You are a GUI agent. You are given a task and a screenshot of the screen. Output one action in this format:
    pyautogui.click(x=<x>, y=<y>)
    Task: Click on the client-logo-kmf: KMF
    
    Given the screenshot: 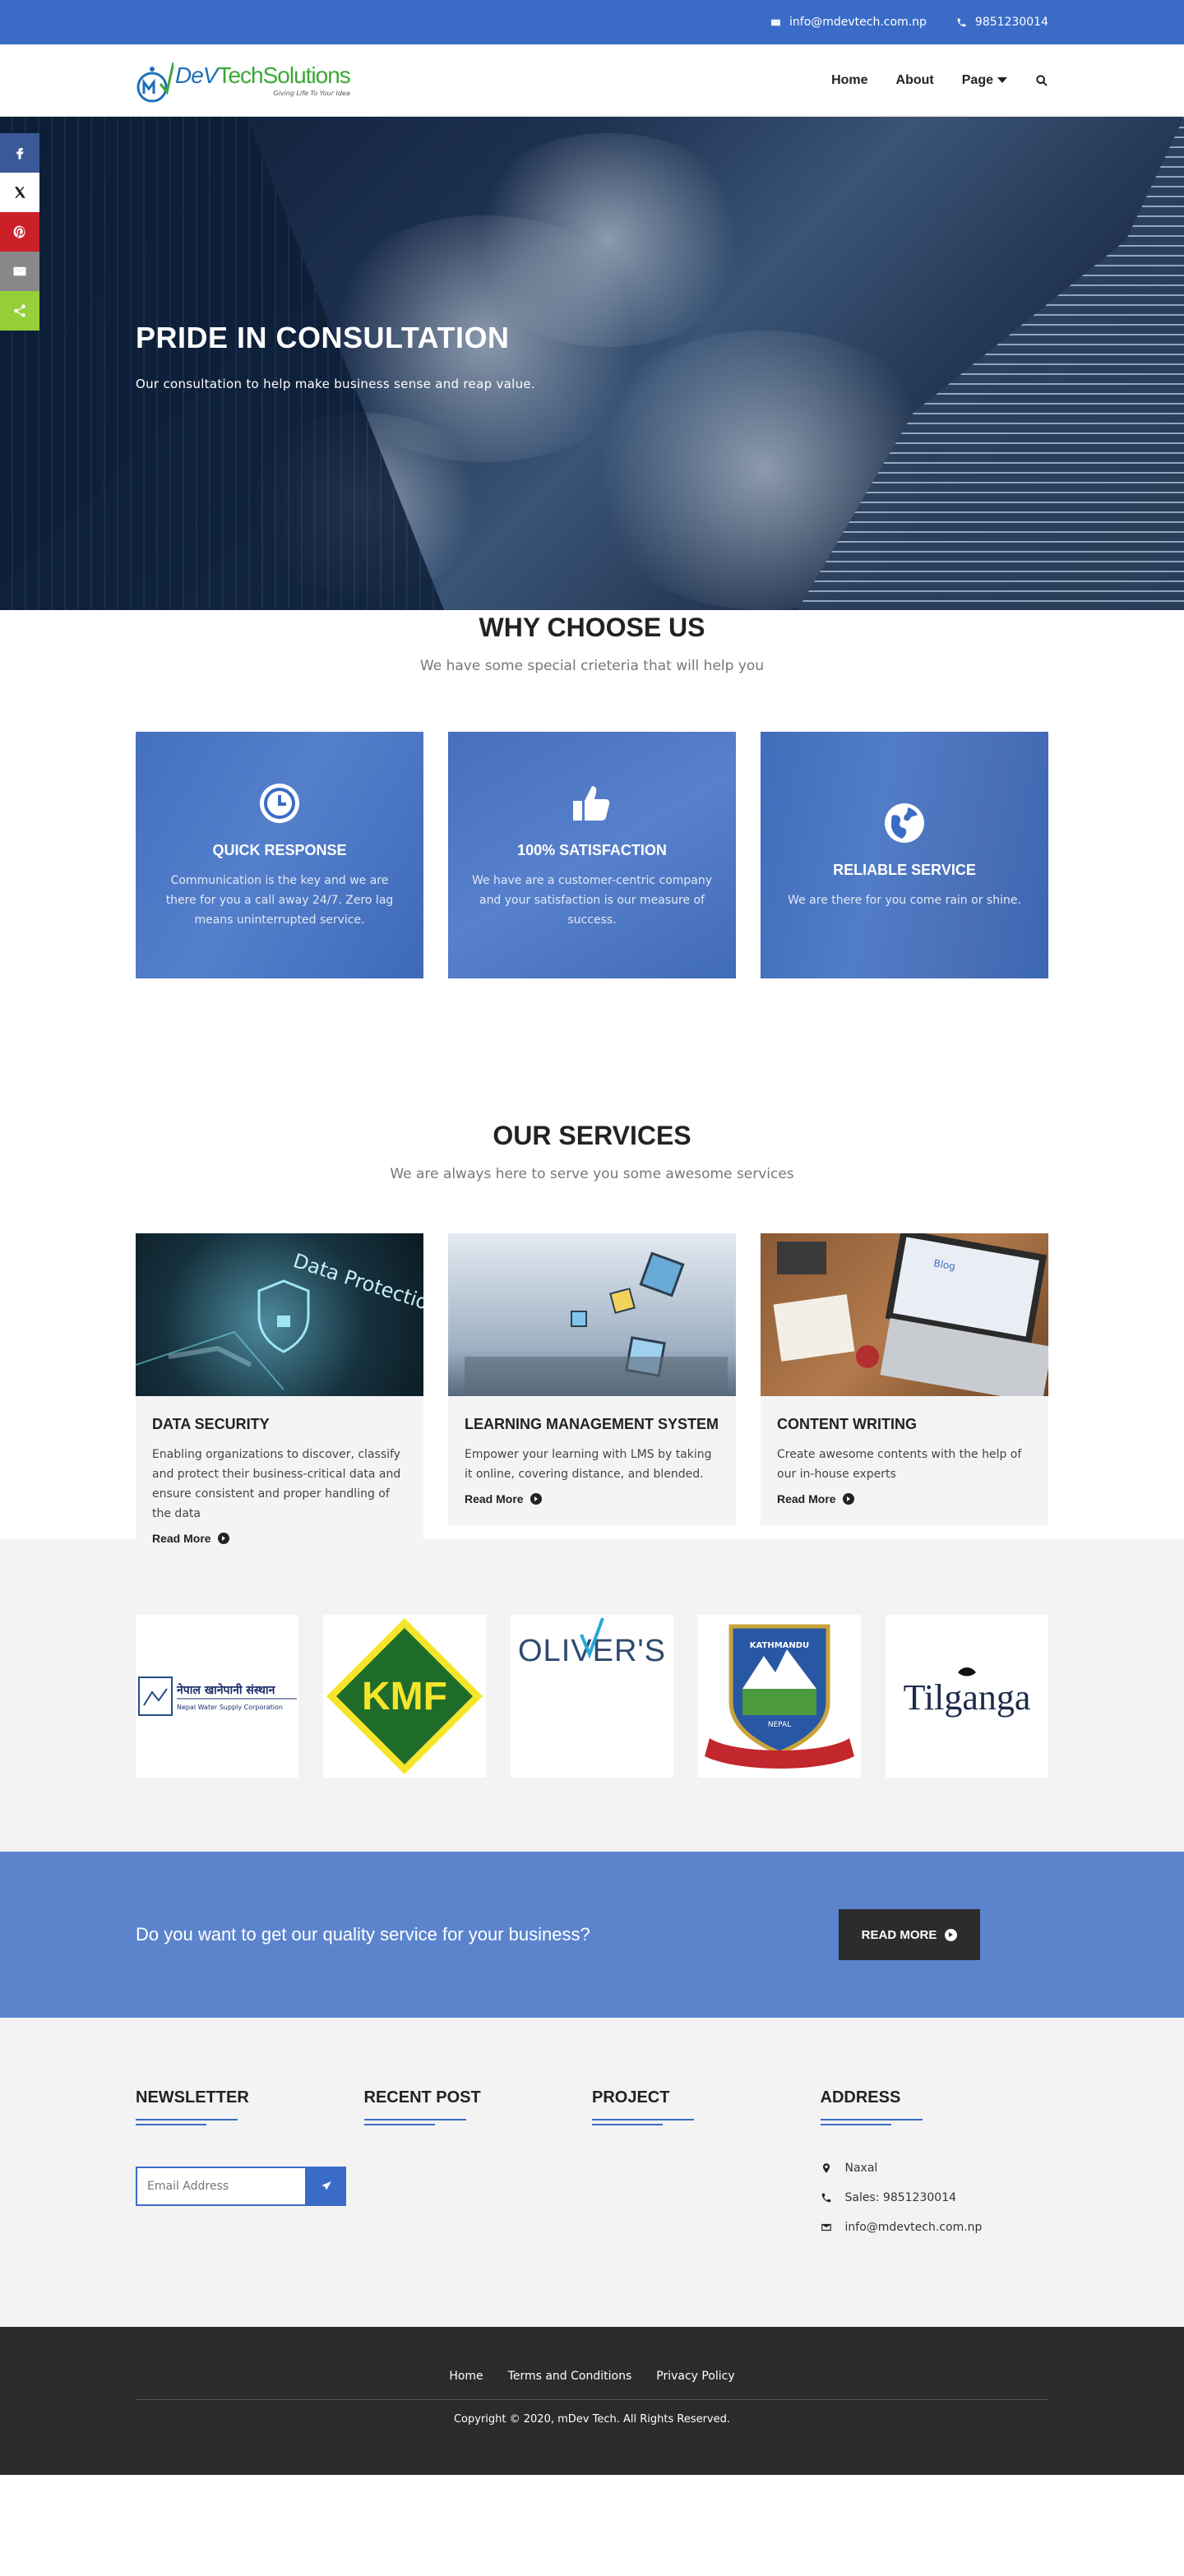 What is the action you would take?
    pyautogui.click(x=404, y=1696)
    